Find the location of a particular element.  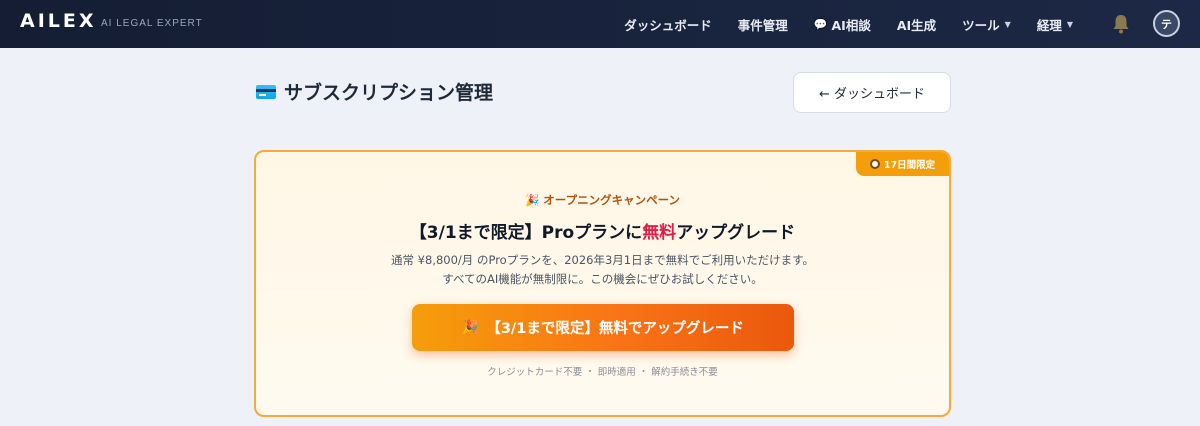

campaign-title: 【3/1まで限定】Proプランに無料アップグレード is located at coordinates (602, 230).